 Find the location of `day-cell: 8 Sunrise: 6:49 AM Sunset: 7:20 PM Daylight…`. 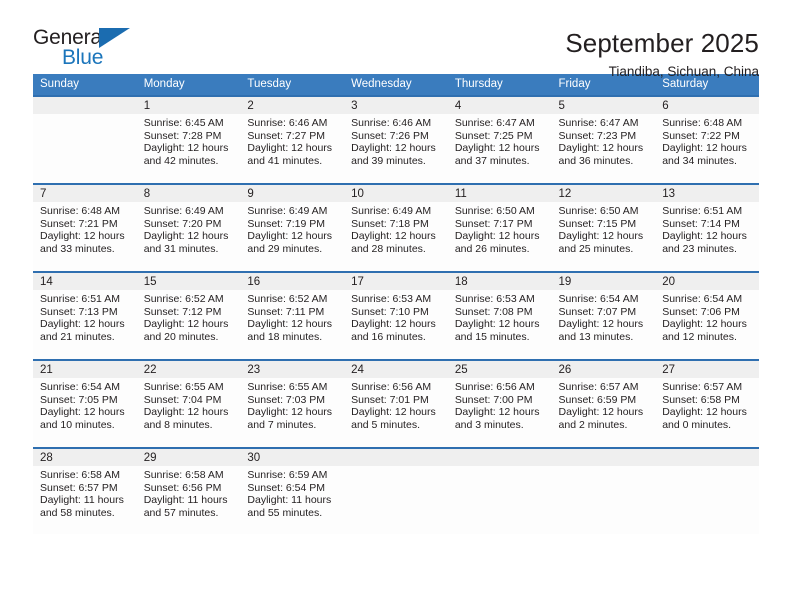

day-cell: 8 Sunrise: 6:49 AM Sunset: 7:20 PM Daylight… is located at coordinates (188, 227).